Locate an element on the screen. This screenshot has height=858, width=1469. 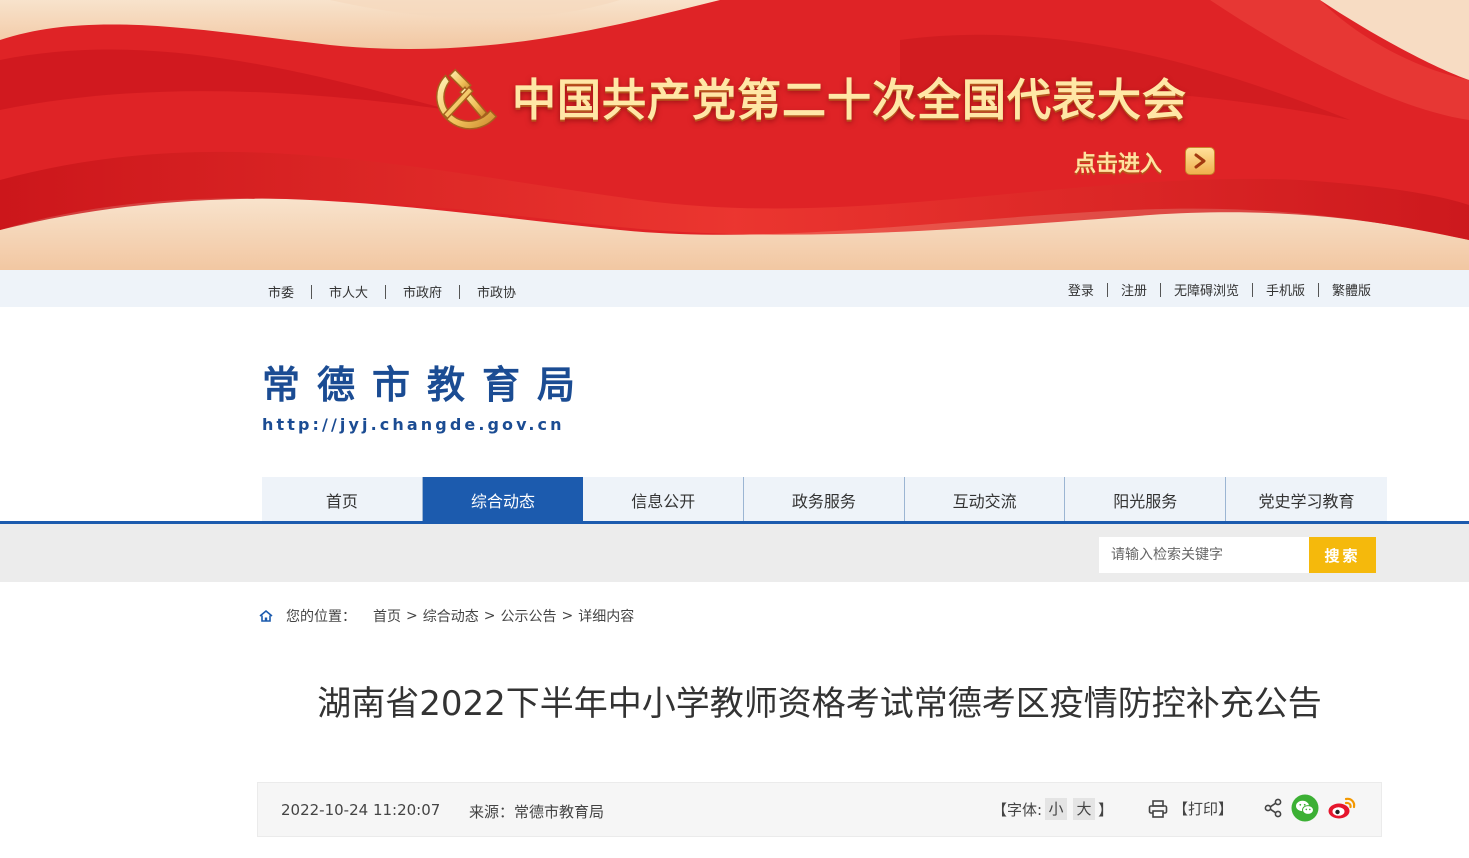
font-size-close-bracket: 】 is located at coordinates (1106, 809).